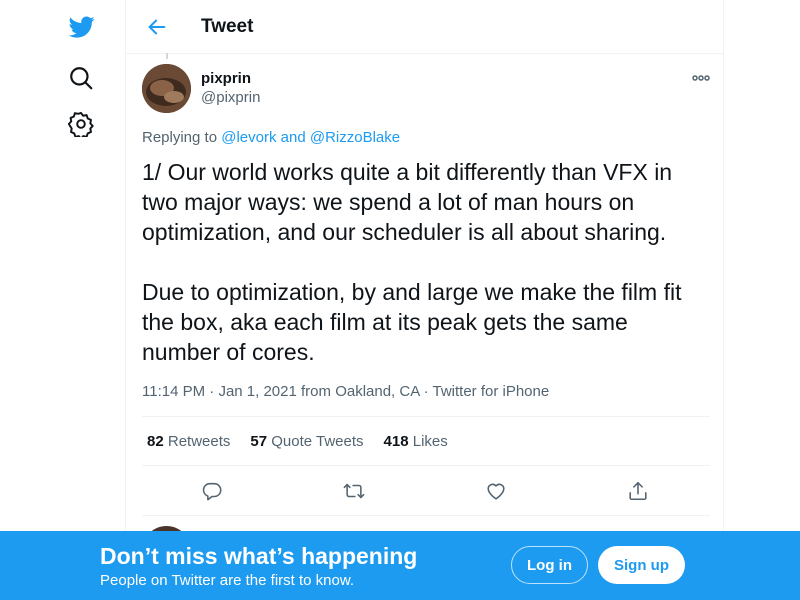 The image size is (800, 600). What do you see at coordinates (226, 78) in the screenshot?
I see `display-name: pixprin` at bounding box center [226, 78].